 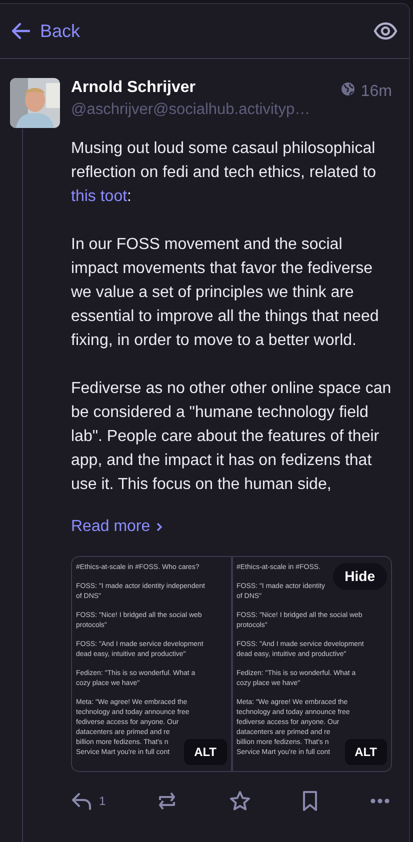 I want to click on reply-icon, so click(x=82, y=801).